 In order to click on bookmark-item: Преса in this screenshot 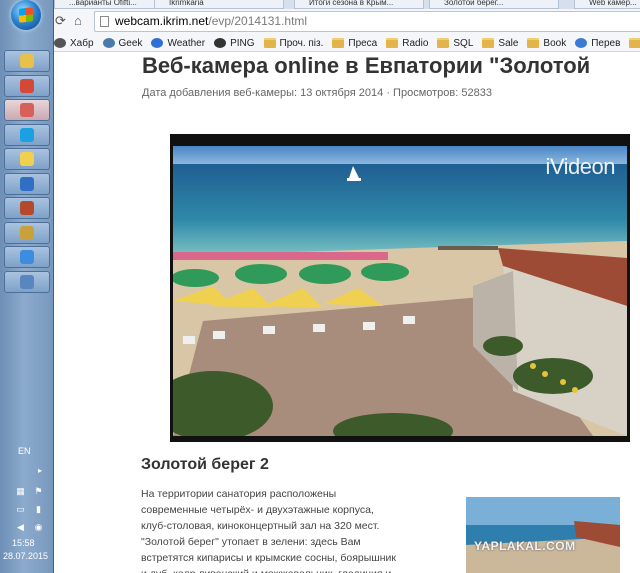, I will do `click(355, 42)`.